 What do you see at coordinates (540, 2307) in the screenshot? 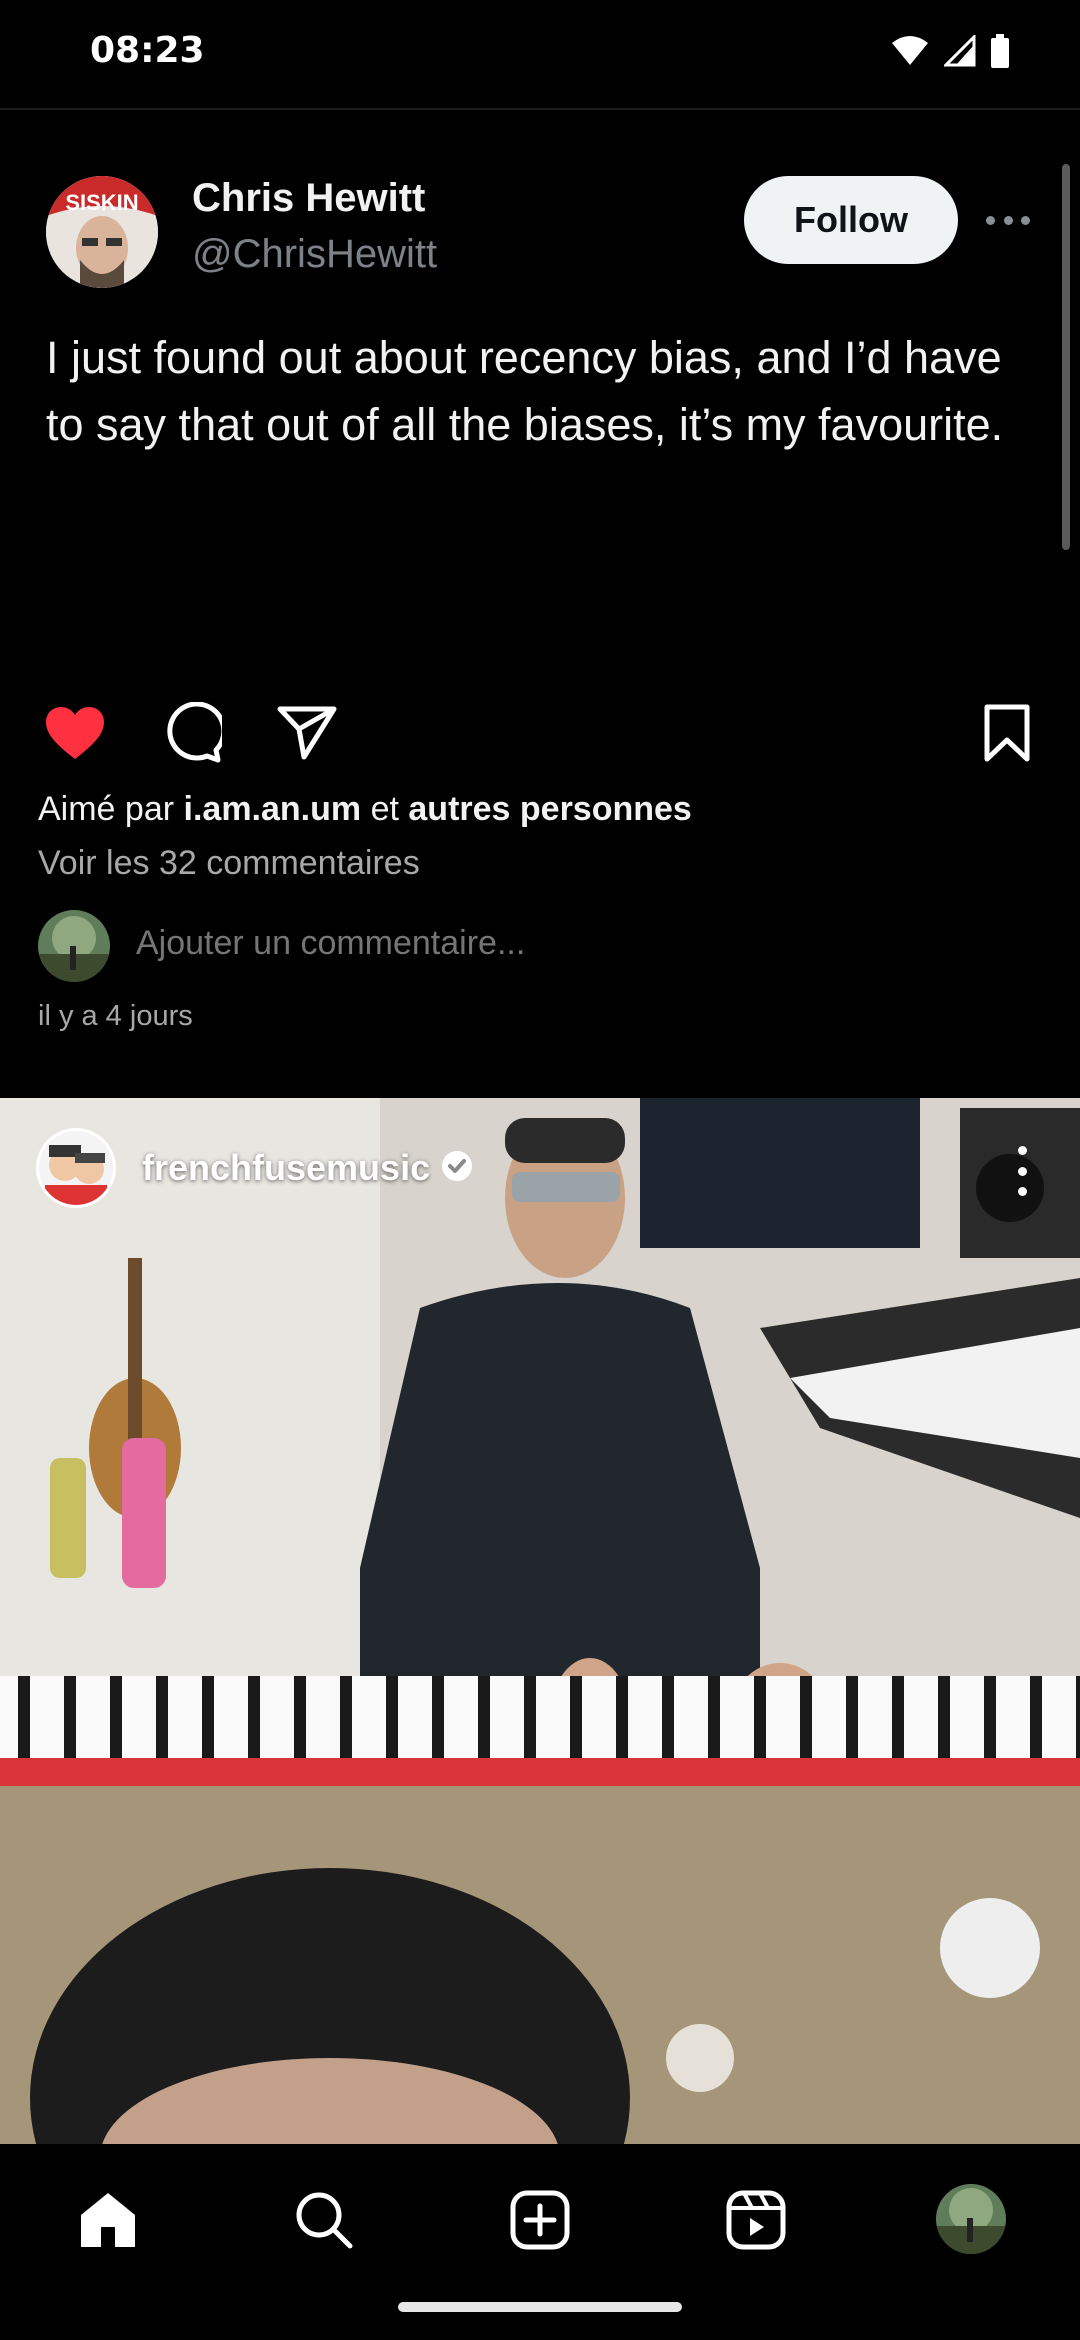
I see `home-indicator` at bounding box center [540, 2307].